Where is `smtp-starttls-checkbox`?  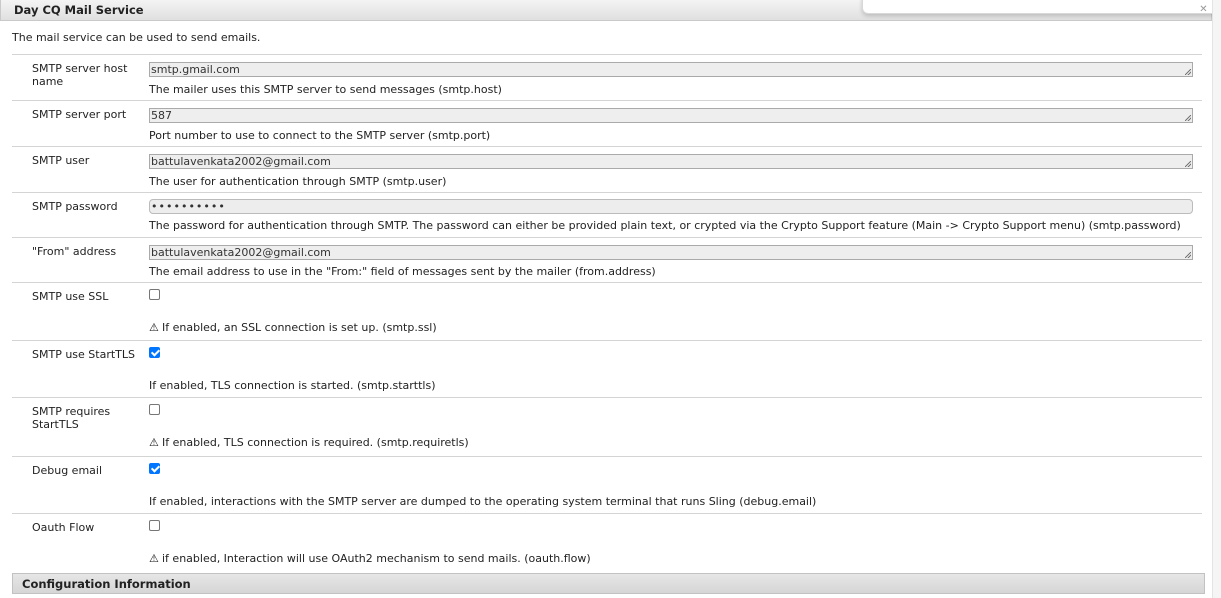 smtp-starttls-checkbox is located at coordinates (154, 352).